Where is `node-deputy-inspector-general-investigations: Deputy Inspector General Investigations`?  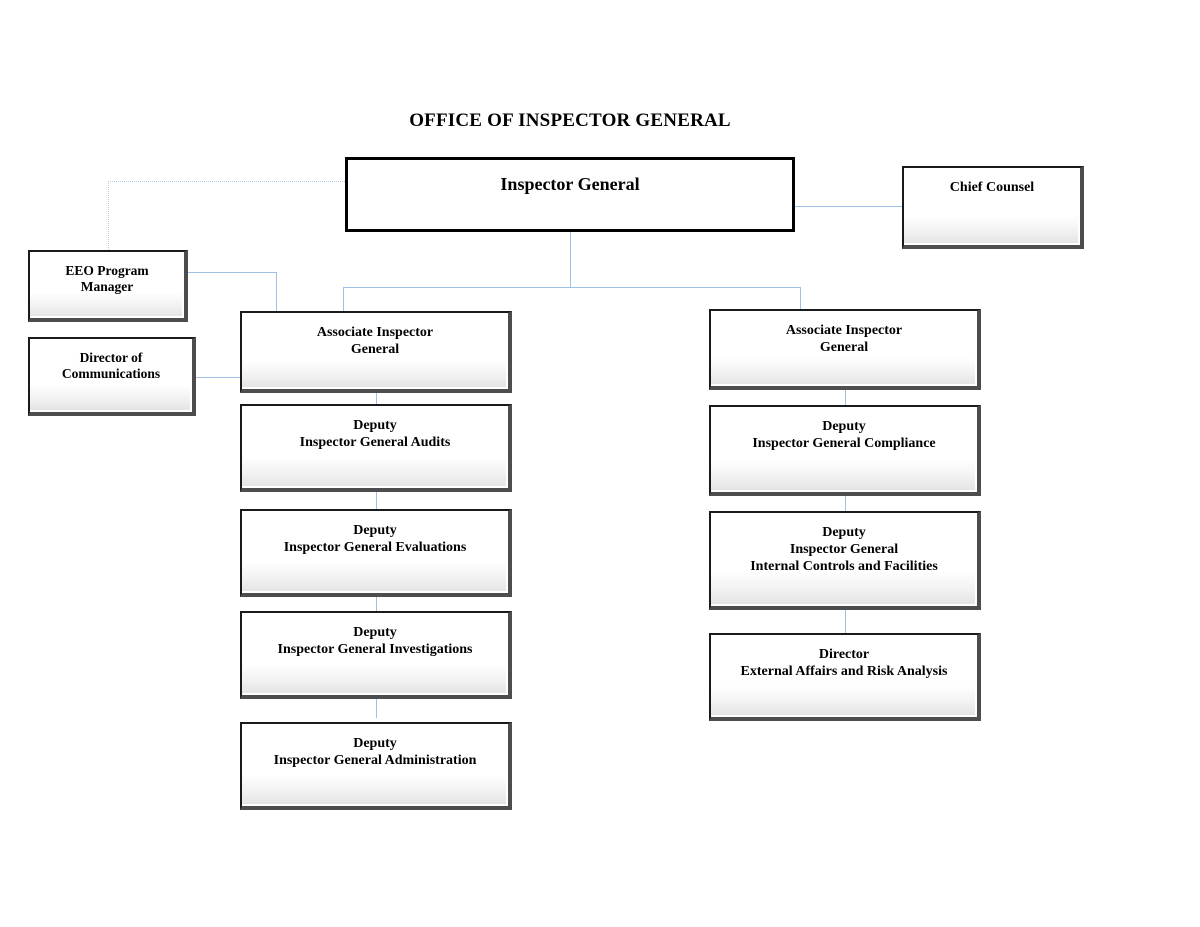 node-deputy-inspector-general-investigations: Deputy Inspector General Investigations is located at coordinates (376, 655).